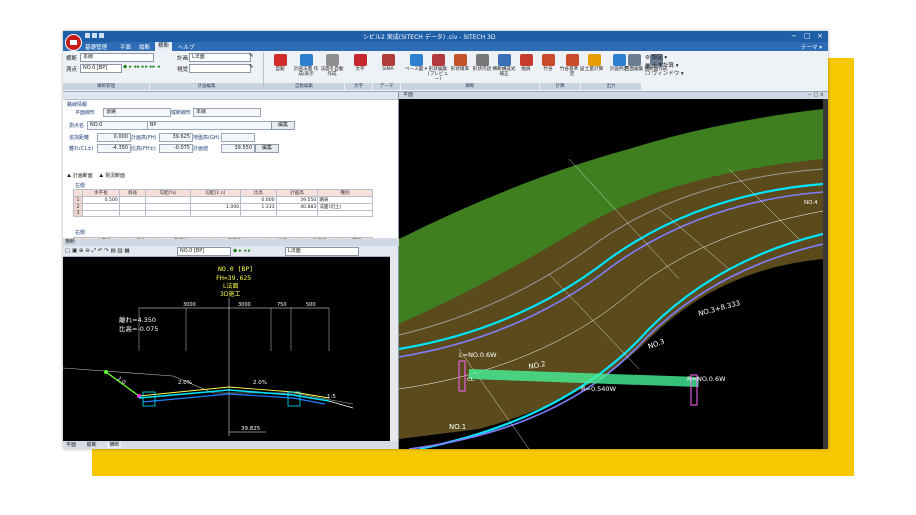 The height and width of the screenshot is (515, 916). Describe the element at coordinates (186, 47) in the screenshot. I see `menu-help: ヘルプ` at that location.